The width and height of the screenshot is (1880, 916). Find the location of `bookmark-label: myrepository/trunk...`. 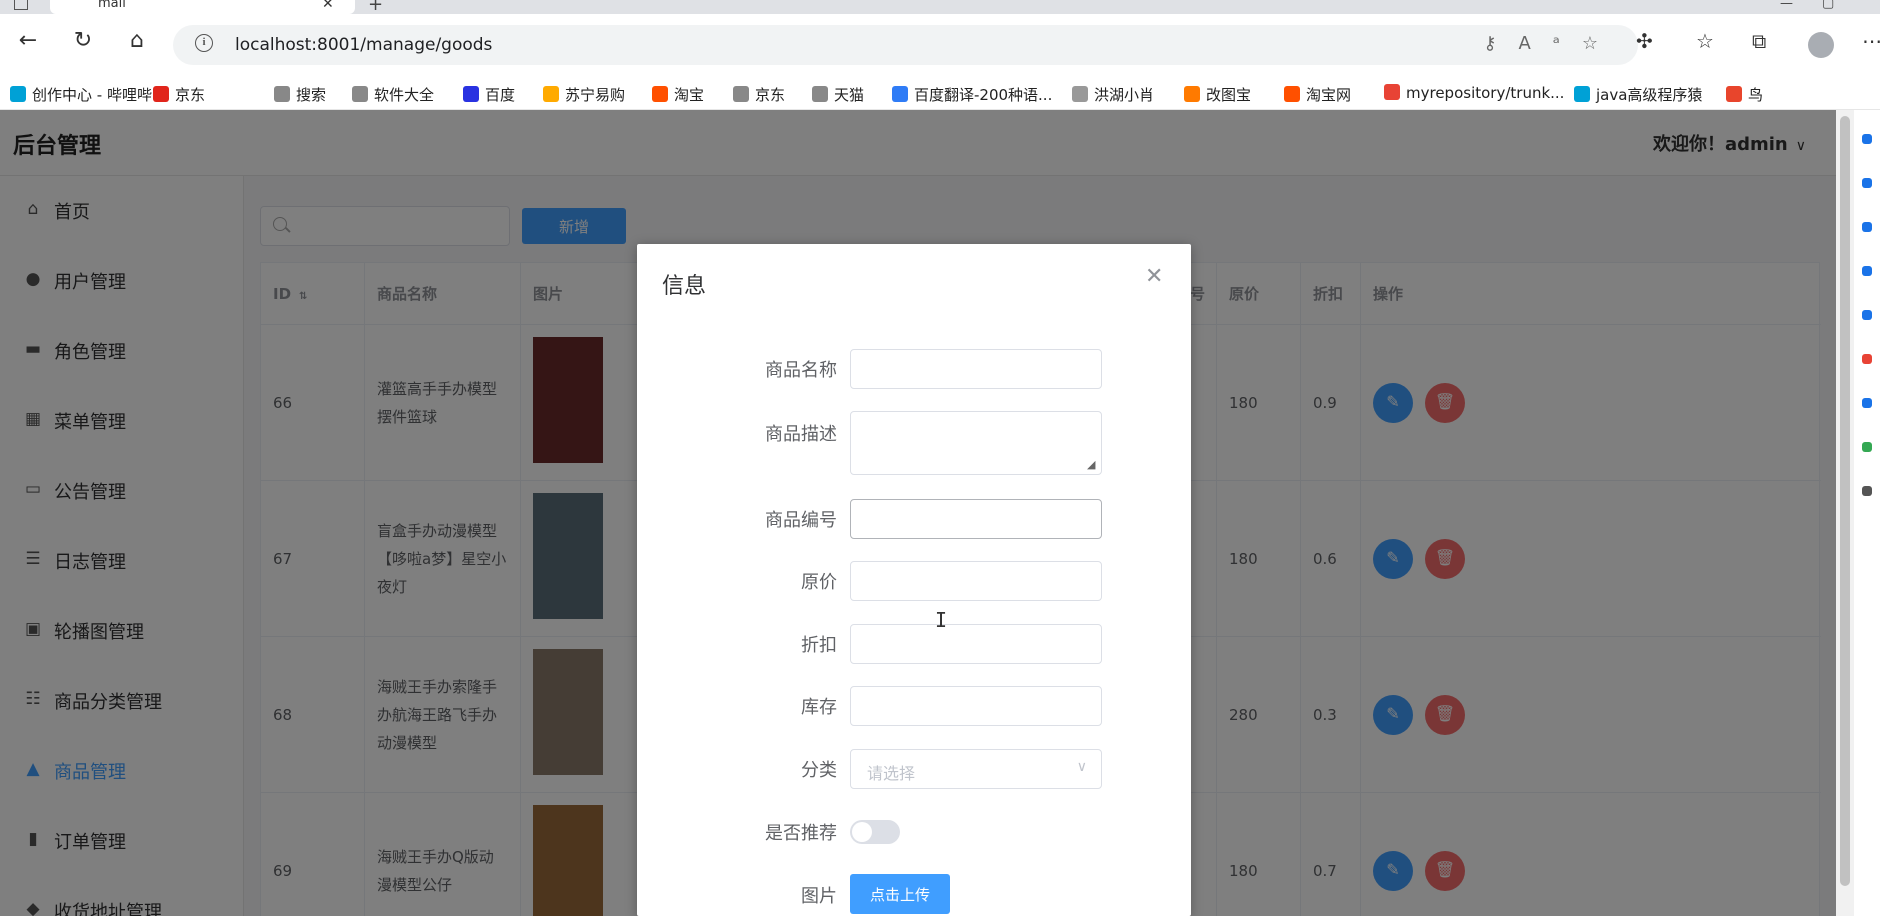

bookmark-label: myrepository/trunk... is located at coordinates (1485, 93).